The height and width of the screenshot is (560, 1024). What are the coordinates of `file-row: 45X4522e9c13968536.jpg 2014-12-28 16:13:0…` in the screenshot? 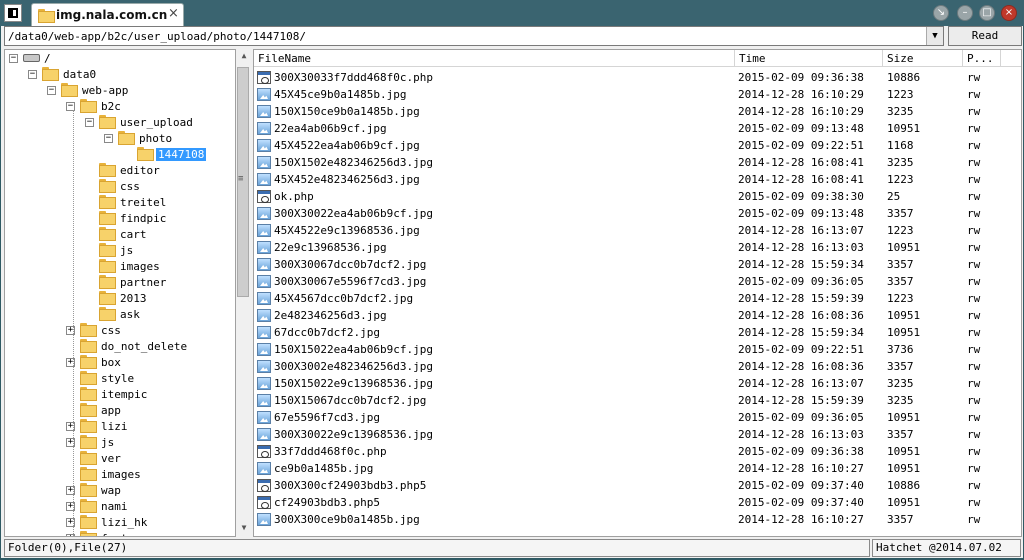 It's located at (637, 230).